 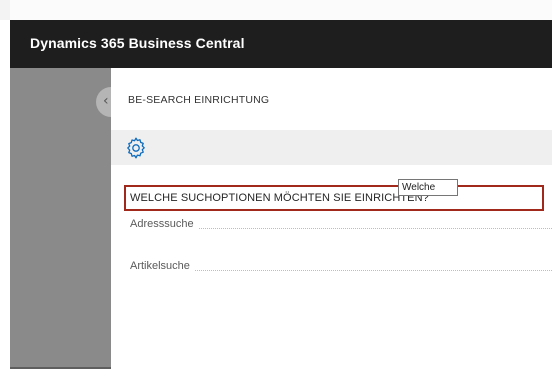 I want to click on app-title: Dynamics 365 Business Central, so click(x=137, y=43).